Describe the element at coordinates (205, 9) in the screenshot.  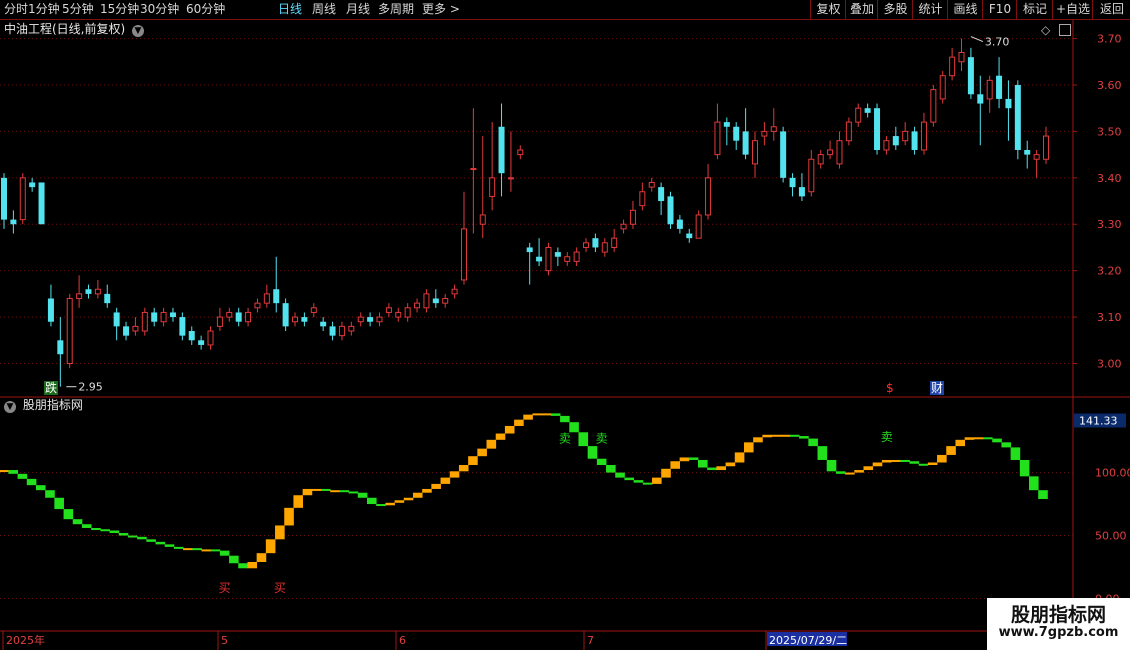
I see `period-tab-5: 60分钟` at that location.